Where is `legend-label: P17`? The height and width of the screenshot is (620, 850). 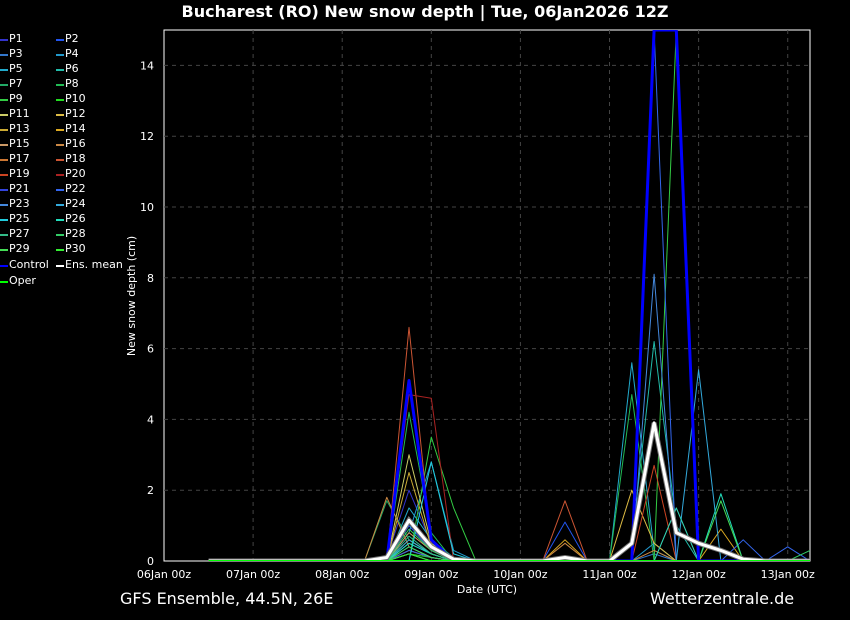
legend-label: P17 is located at coordinates (19, 158).